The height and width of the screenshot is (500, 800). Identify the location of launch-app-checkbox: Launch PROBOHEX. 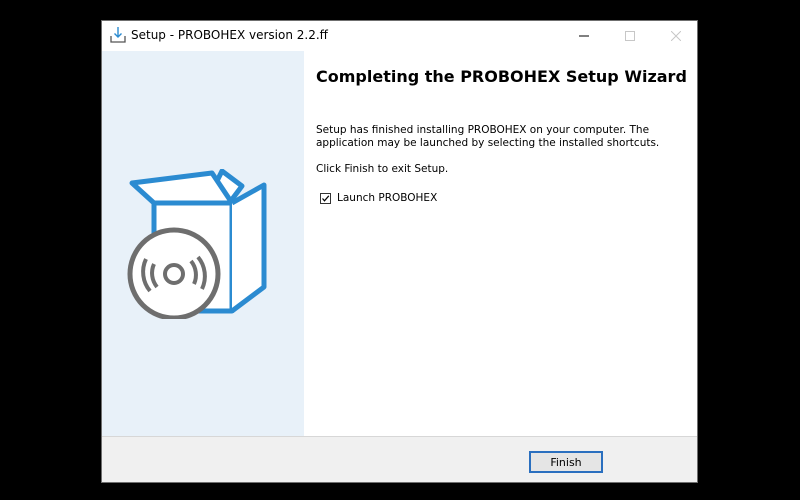
(378, 198).